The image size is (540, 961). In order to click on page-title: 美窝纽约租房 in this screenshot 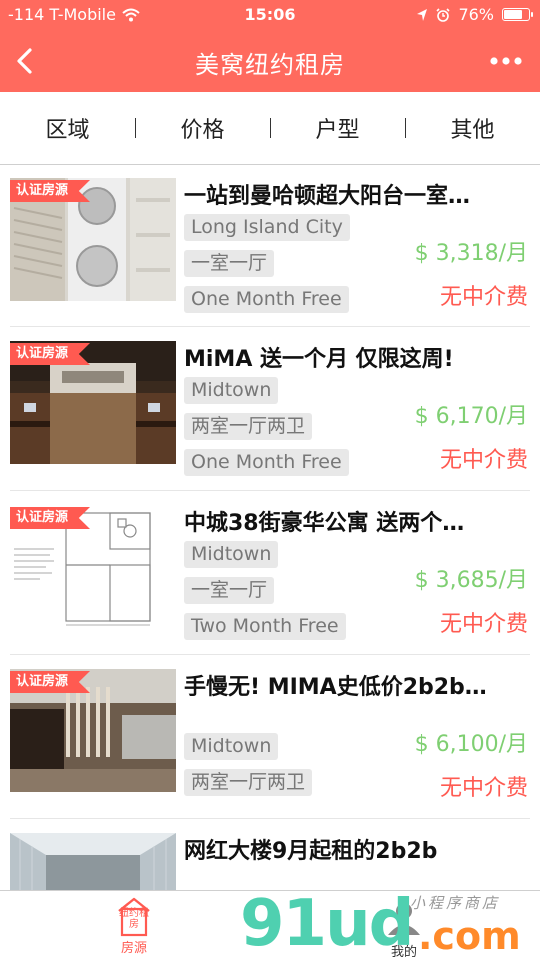, I will do `click(270, 65)`.